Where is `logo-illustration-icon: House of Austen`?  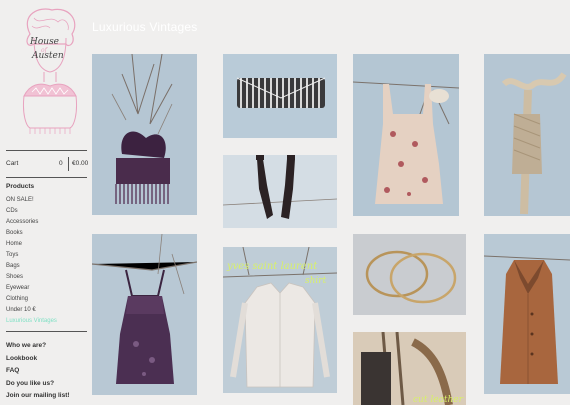
logo-illustration-icon: House of Austen is located at coordinates (50, 71).